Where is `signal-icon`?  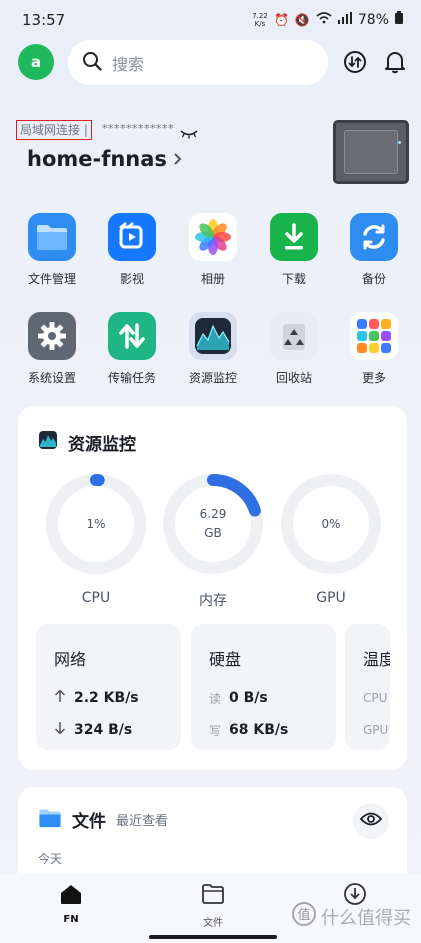 signal-icon is located at coordinates (344, 19).